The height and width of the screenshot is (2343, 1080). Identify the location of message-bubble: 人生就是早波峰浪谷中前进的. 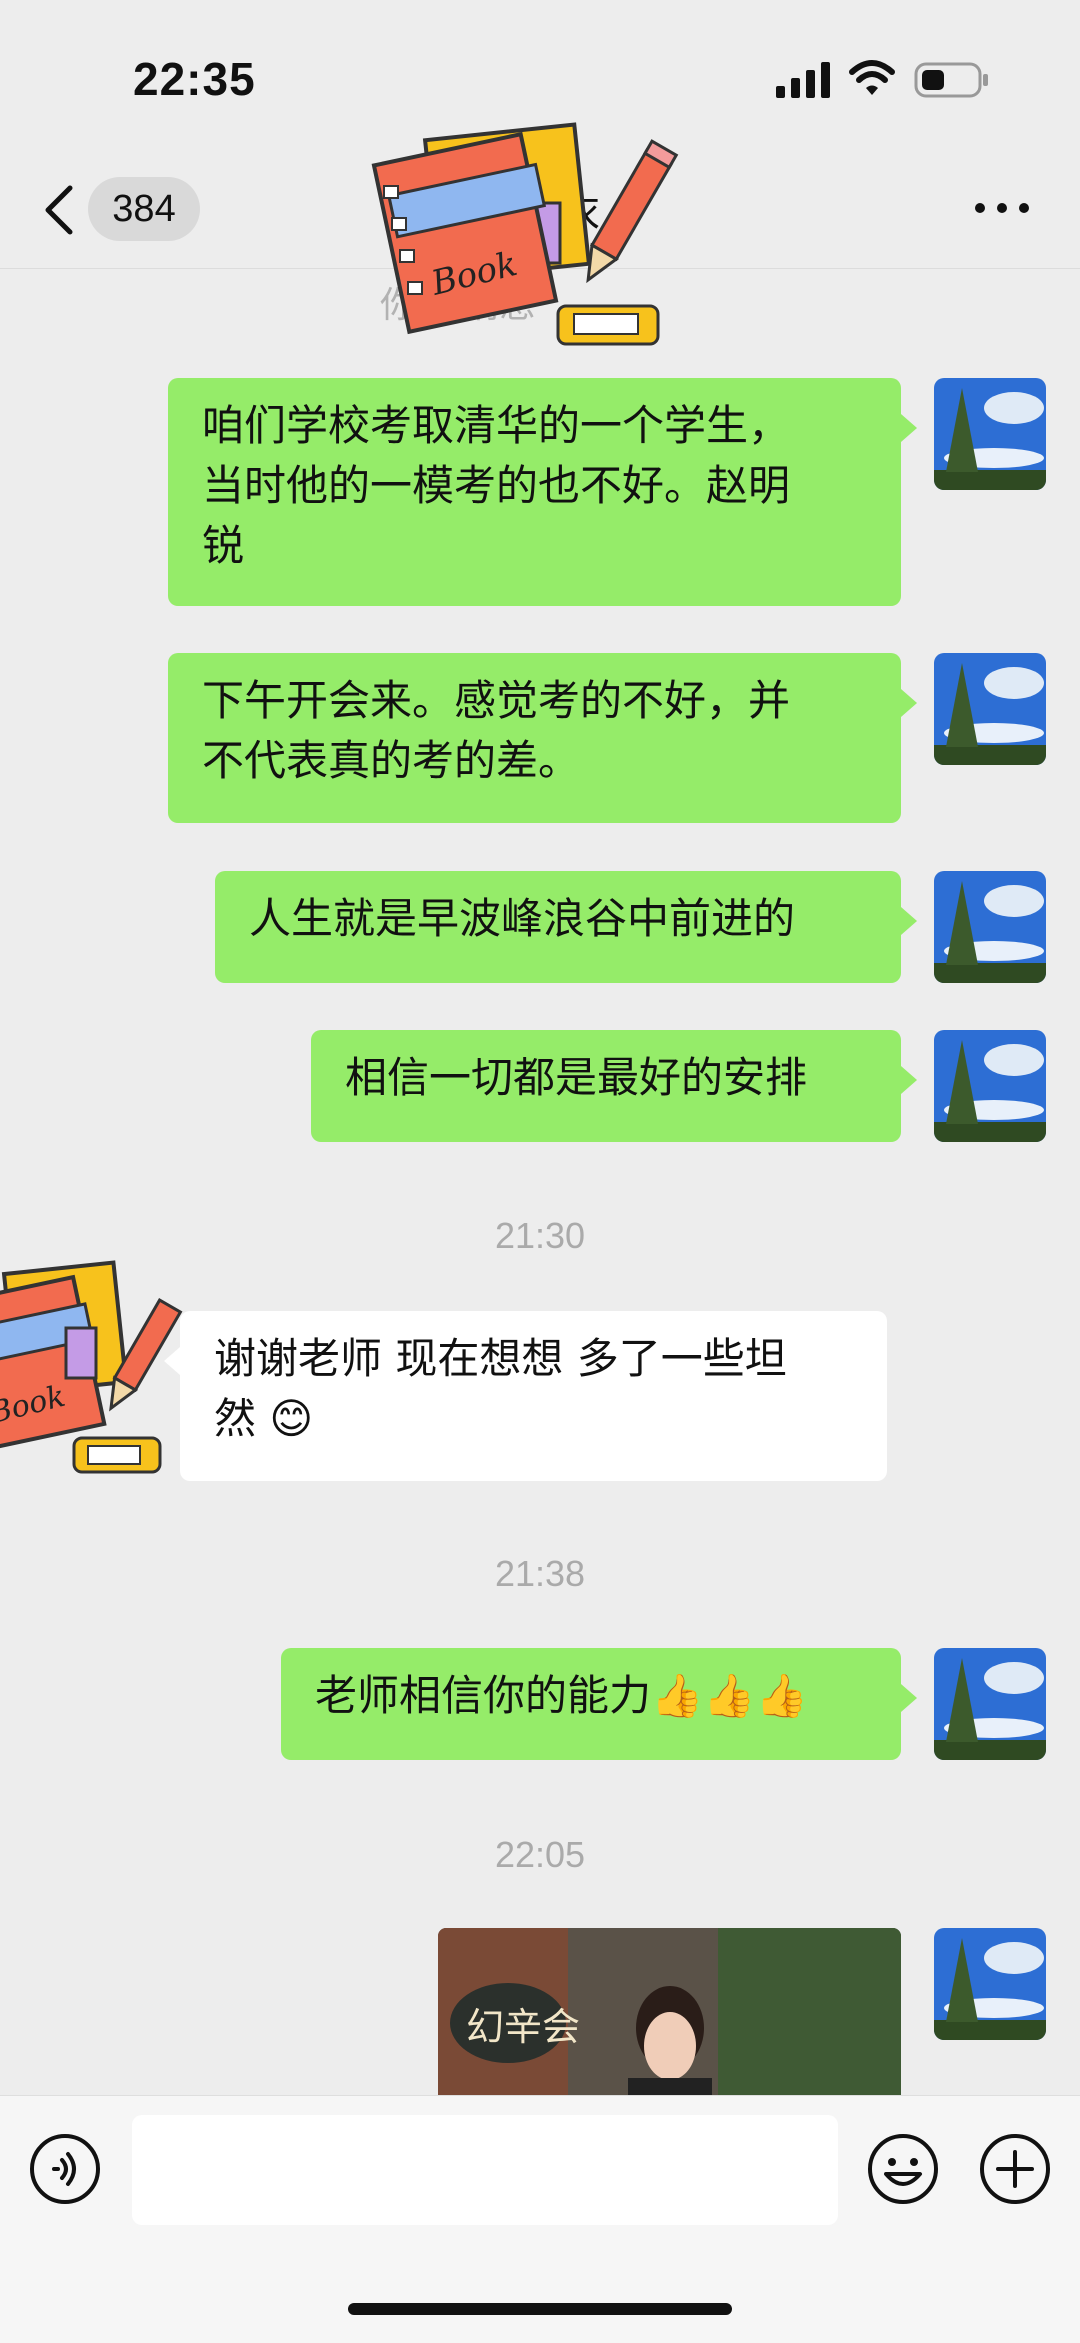
(566, 927).